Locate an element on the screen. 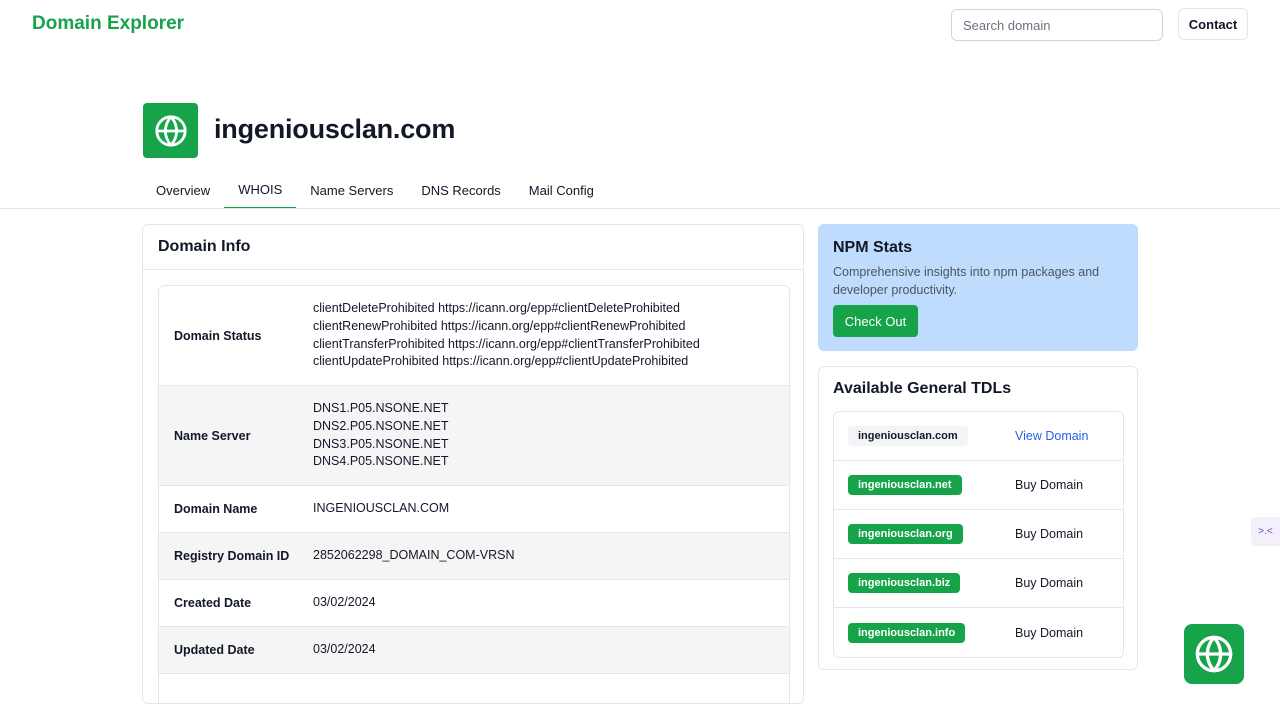 The width and height of the screenshot is (1280, 720). tab-mail-config: Mail Config is located at coordinates (561, 190).